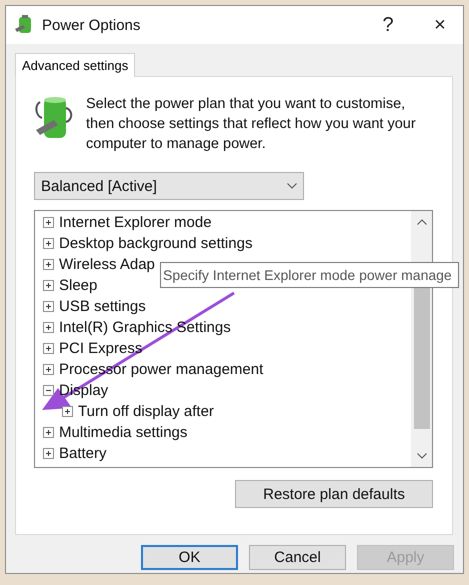  What do you see at coordinates (169, 186) in the screenshot?
I see `plan-dropdown: Balanced [Active]` at bounding box center [169, 186].